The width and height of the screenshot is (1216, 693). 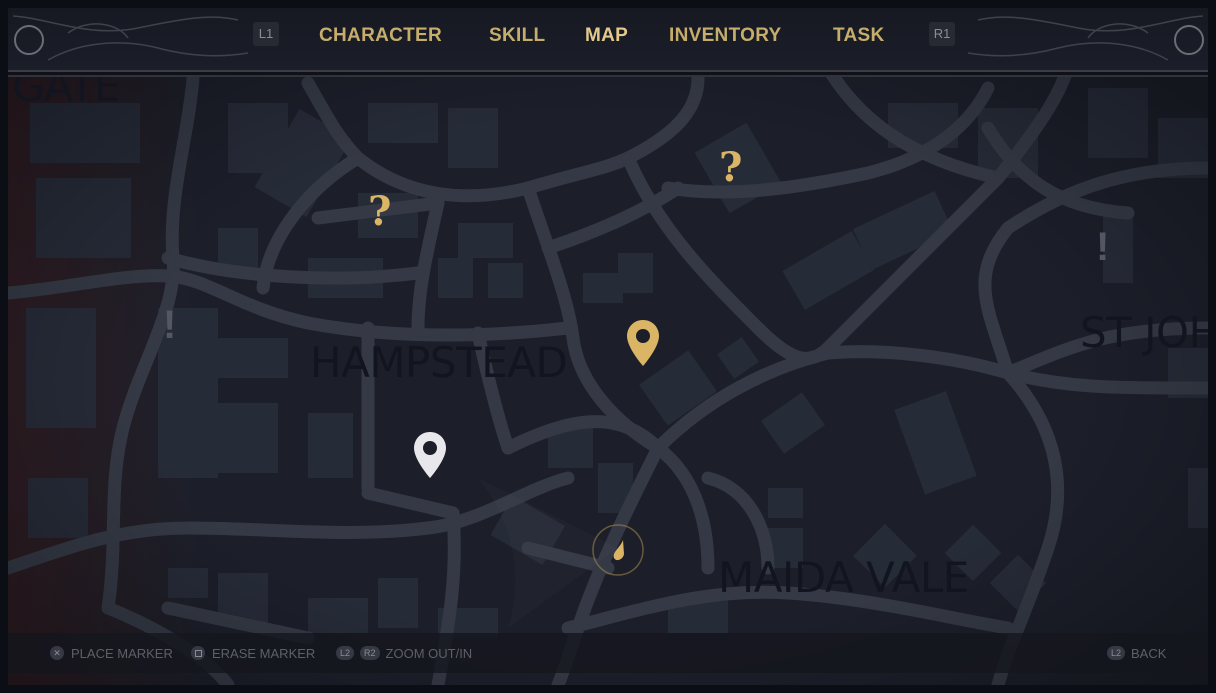 I want to click on district-label-maida-vale: MAIDA VALE, so click(x=843, y=577).